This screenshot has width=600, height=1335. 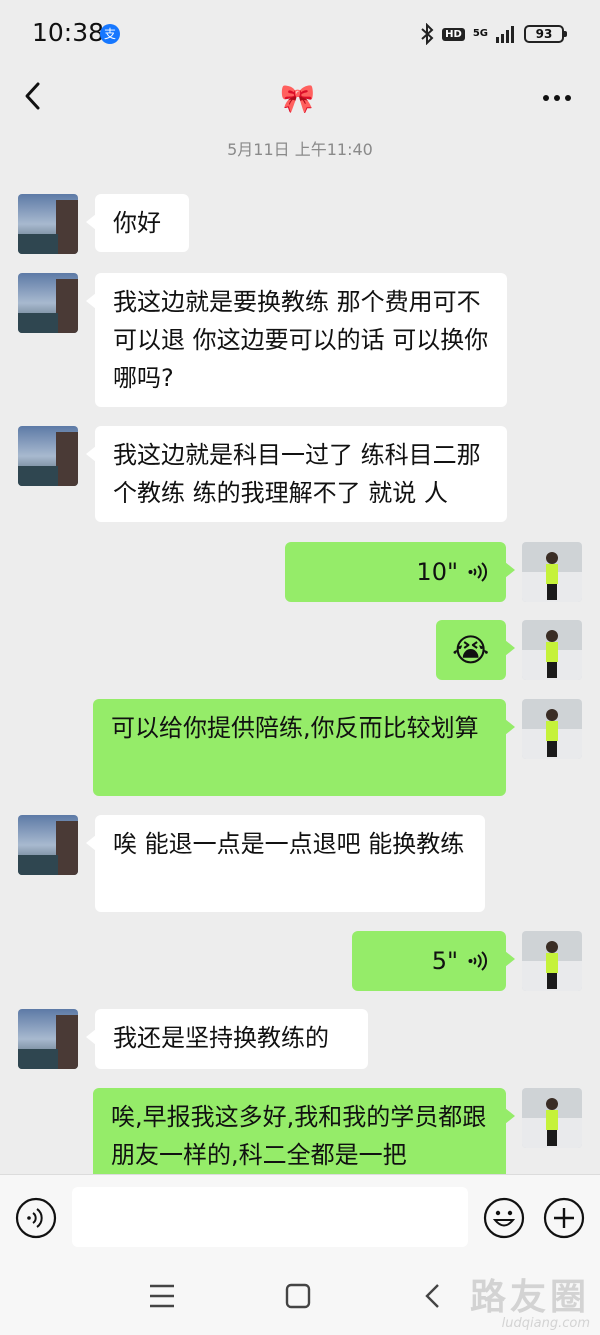 I want to click on chat-header: 🎀, so click(x=300, y=98).